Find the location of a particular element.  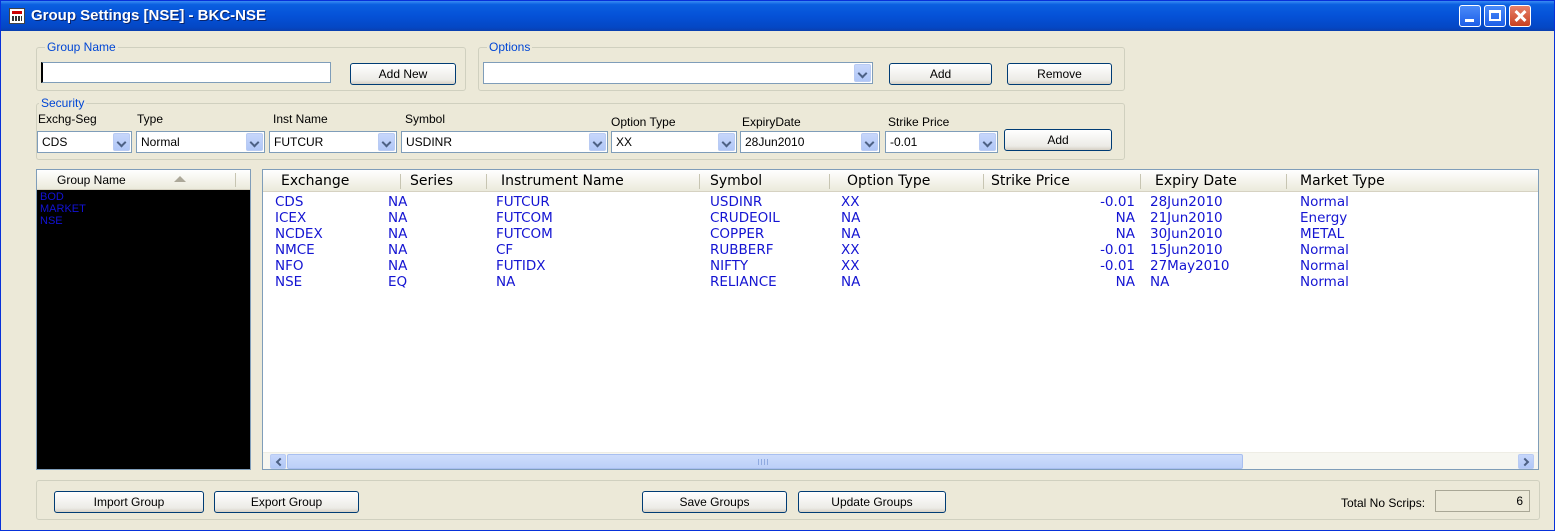

maximize-button is located at coordinates (1495, 16).